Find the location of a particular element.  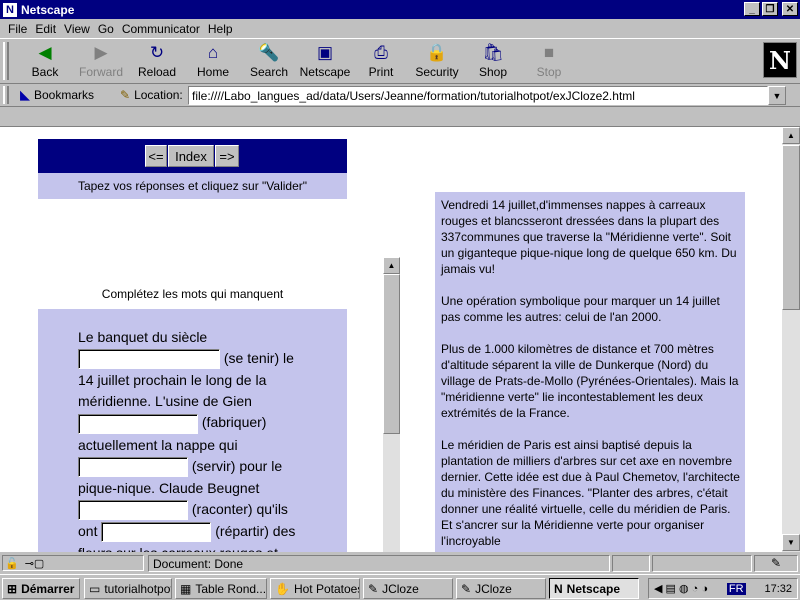

location-label: ✎ Location: is located at coordinates (151, 95).